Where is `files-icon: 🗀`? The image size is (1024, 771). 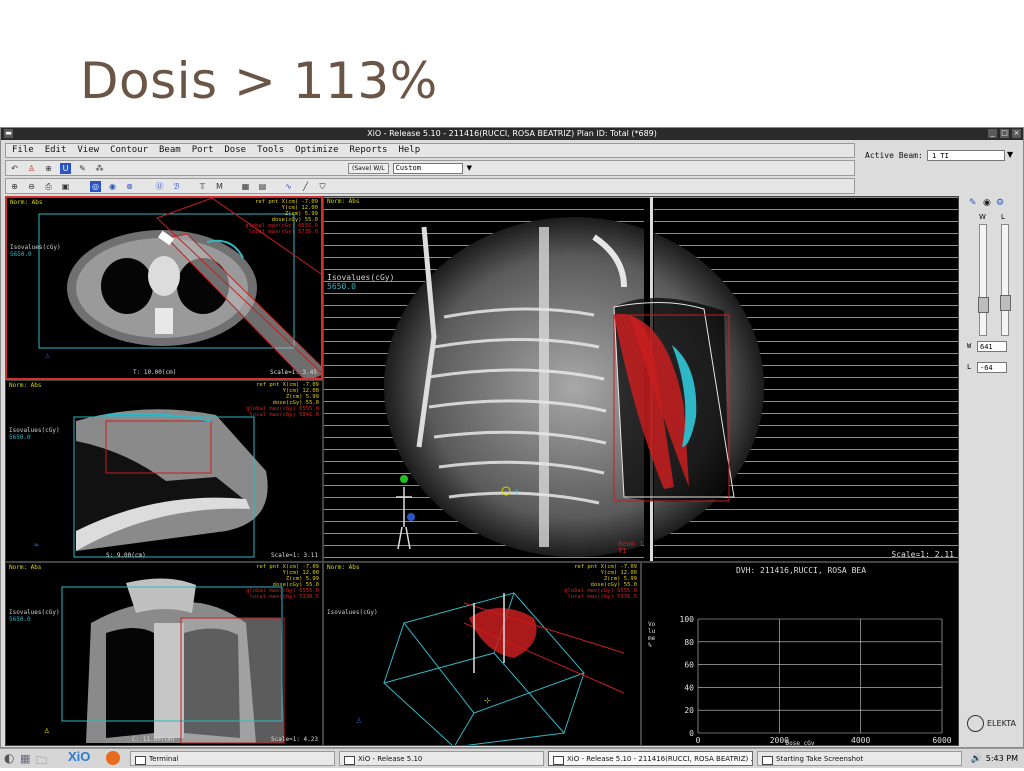
files-icon: 🗀 is located at coordinates (41, 761).